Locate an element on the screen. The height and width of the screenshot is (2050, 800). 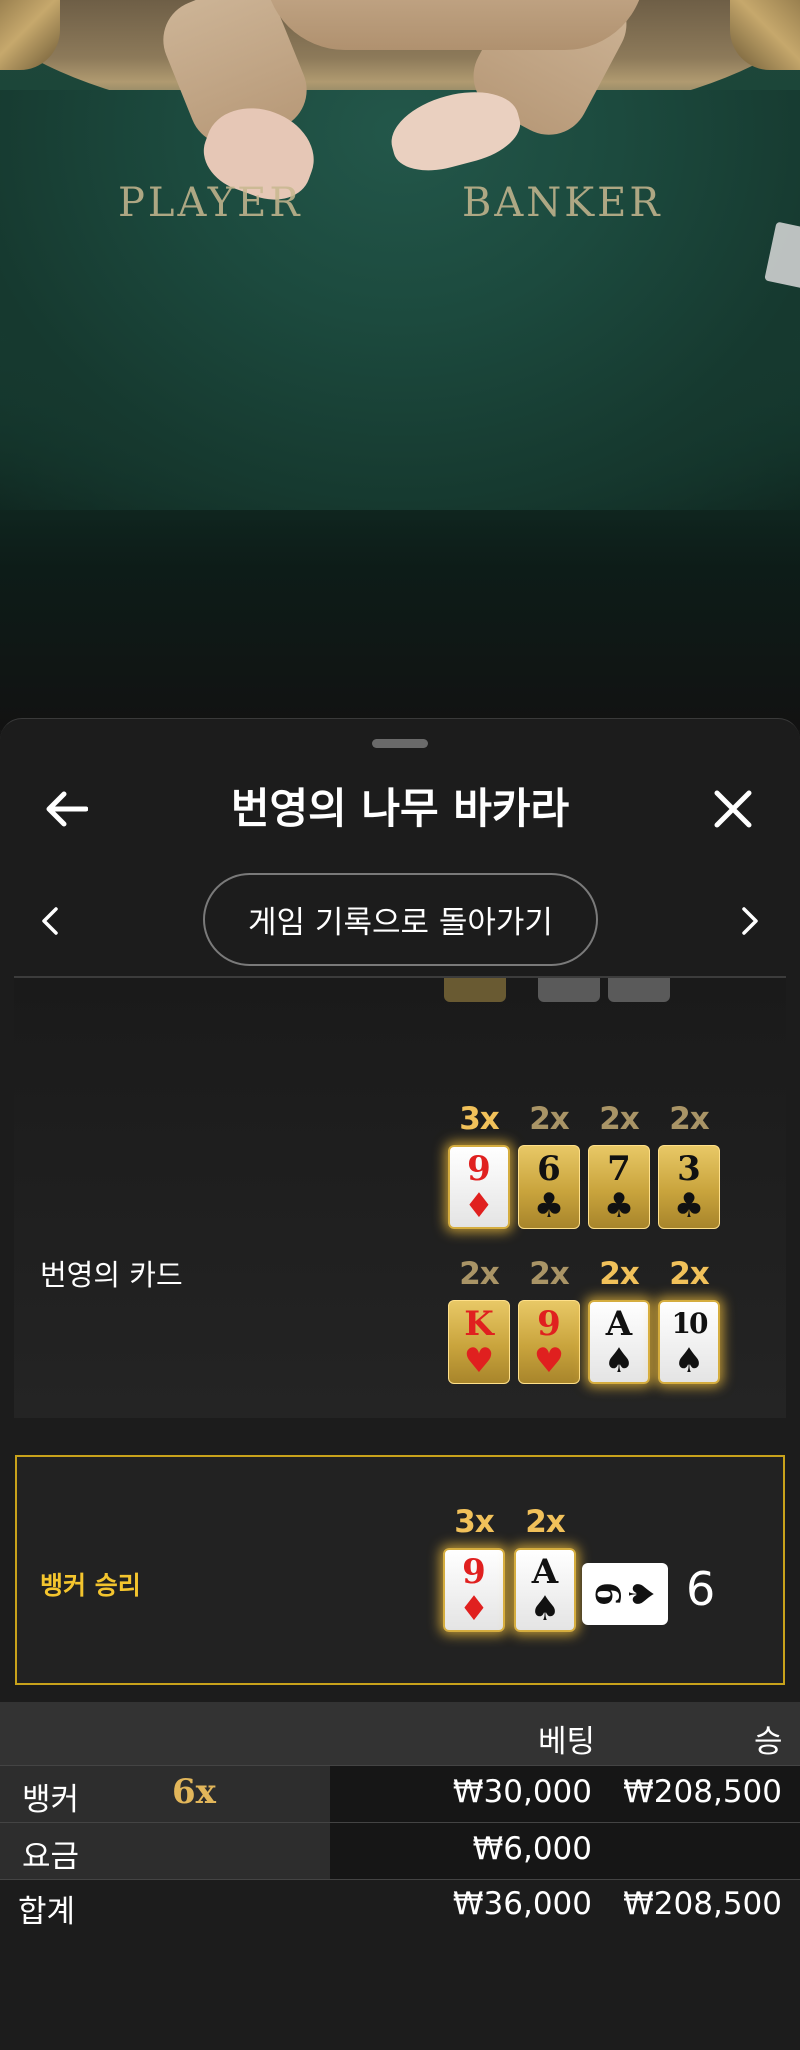
playing-card: K ♥ is located at coordinates (479, 1342).